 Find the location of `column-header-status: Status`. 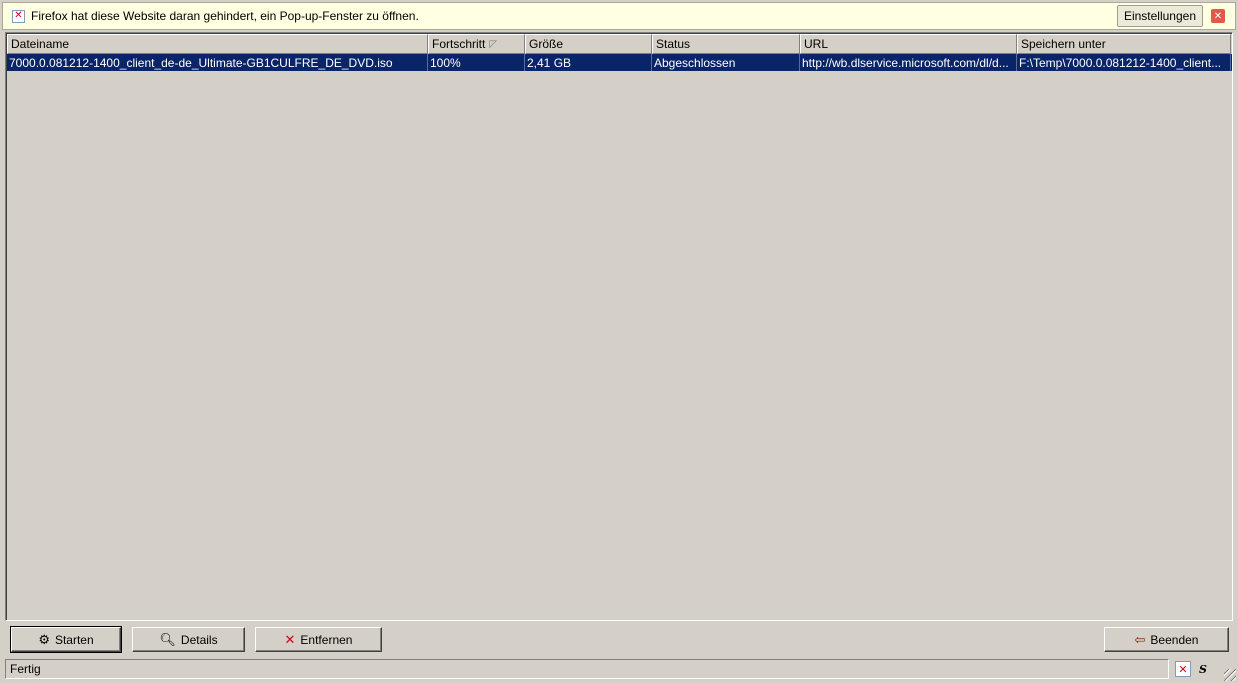

column-header-status: Status is located at coordinates (726, 44).